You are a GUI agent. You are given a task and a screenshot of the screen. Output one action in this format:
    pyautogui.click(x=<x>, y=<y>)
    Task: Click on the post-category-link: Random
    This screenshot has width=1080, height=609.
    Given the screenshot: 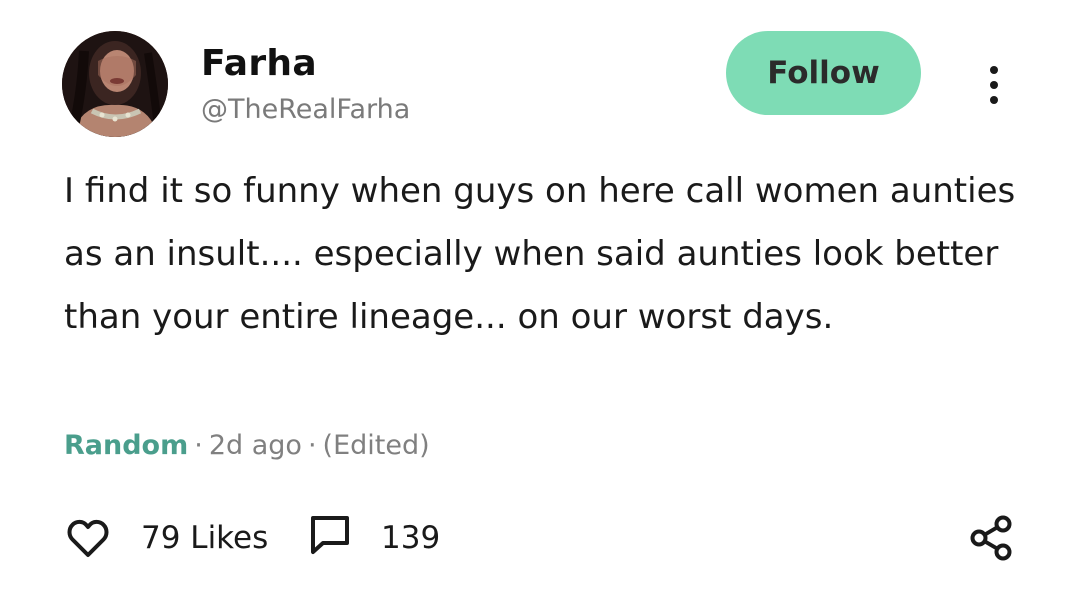 What is the action you would take?
    pyautogui.click(x=126, y=445)
    